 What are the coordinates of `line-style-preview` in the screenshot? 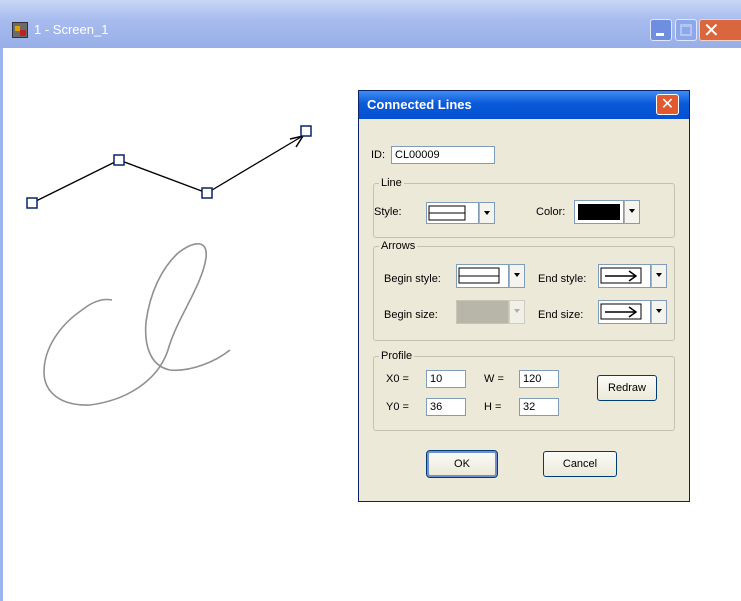 It's located at (452, 213).